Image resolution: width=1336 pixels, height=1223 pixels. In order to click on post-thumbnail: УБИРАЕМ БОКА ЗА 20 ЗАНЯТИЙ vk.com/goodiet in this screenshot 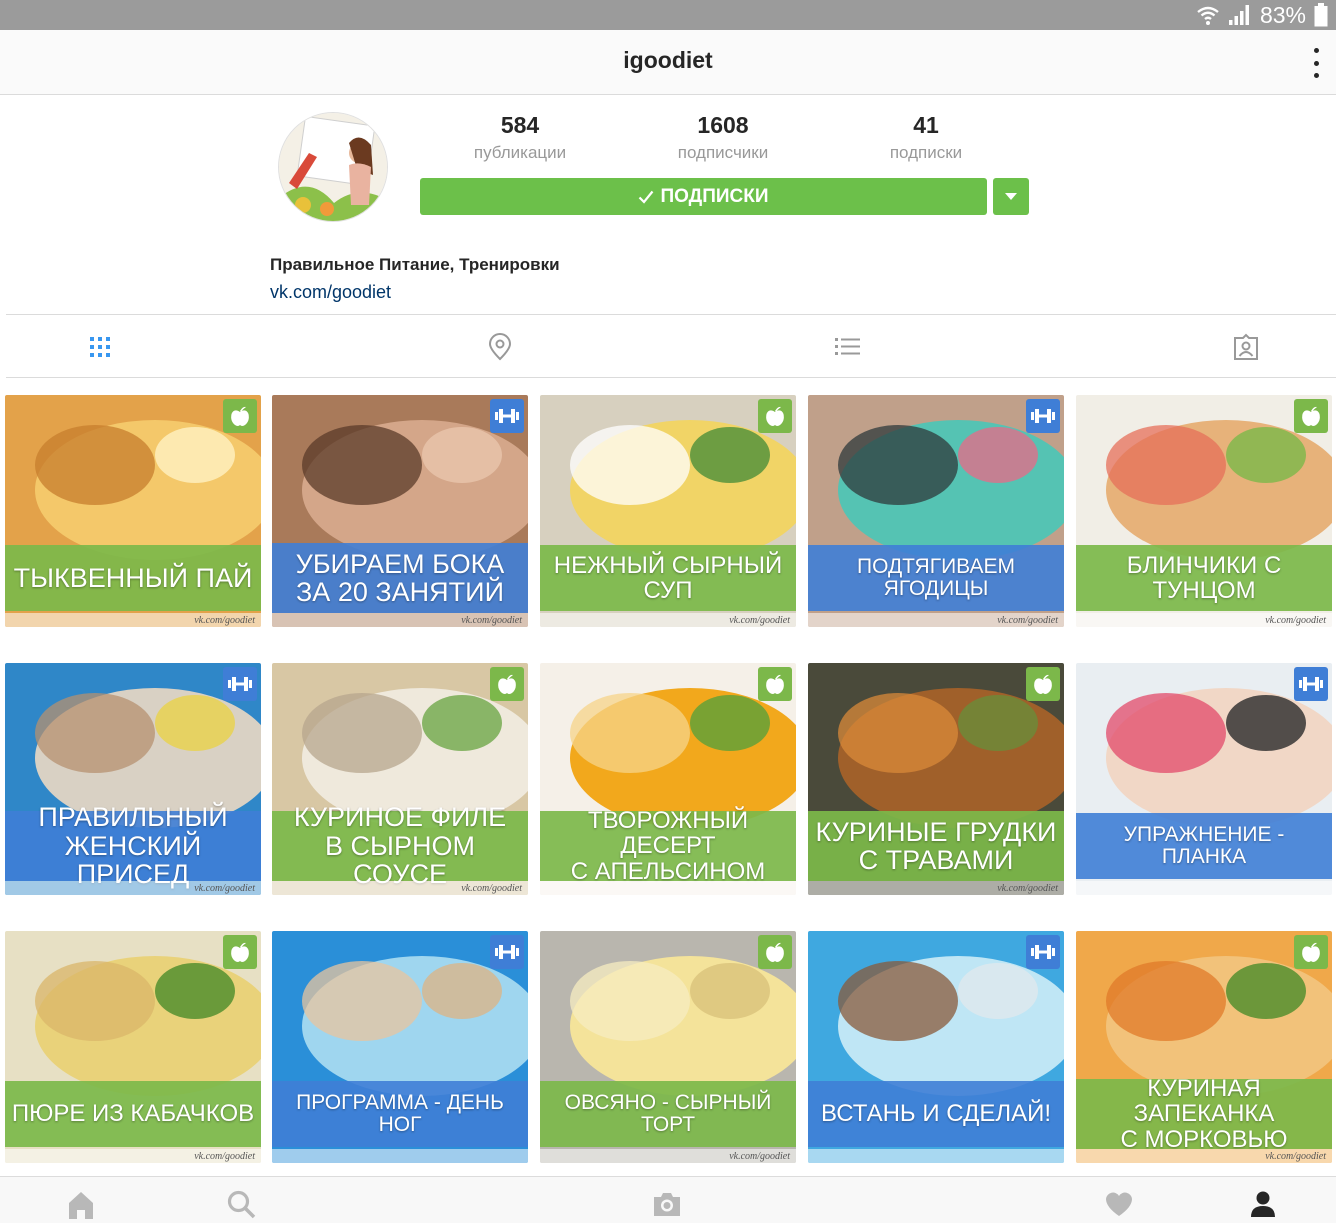, I will do `click(400, 511)`.